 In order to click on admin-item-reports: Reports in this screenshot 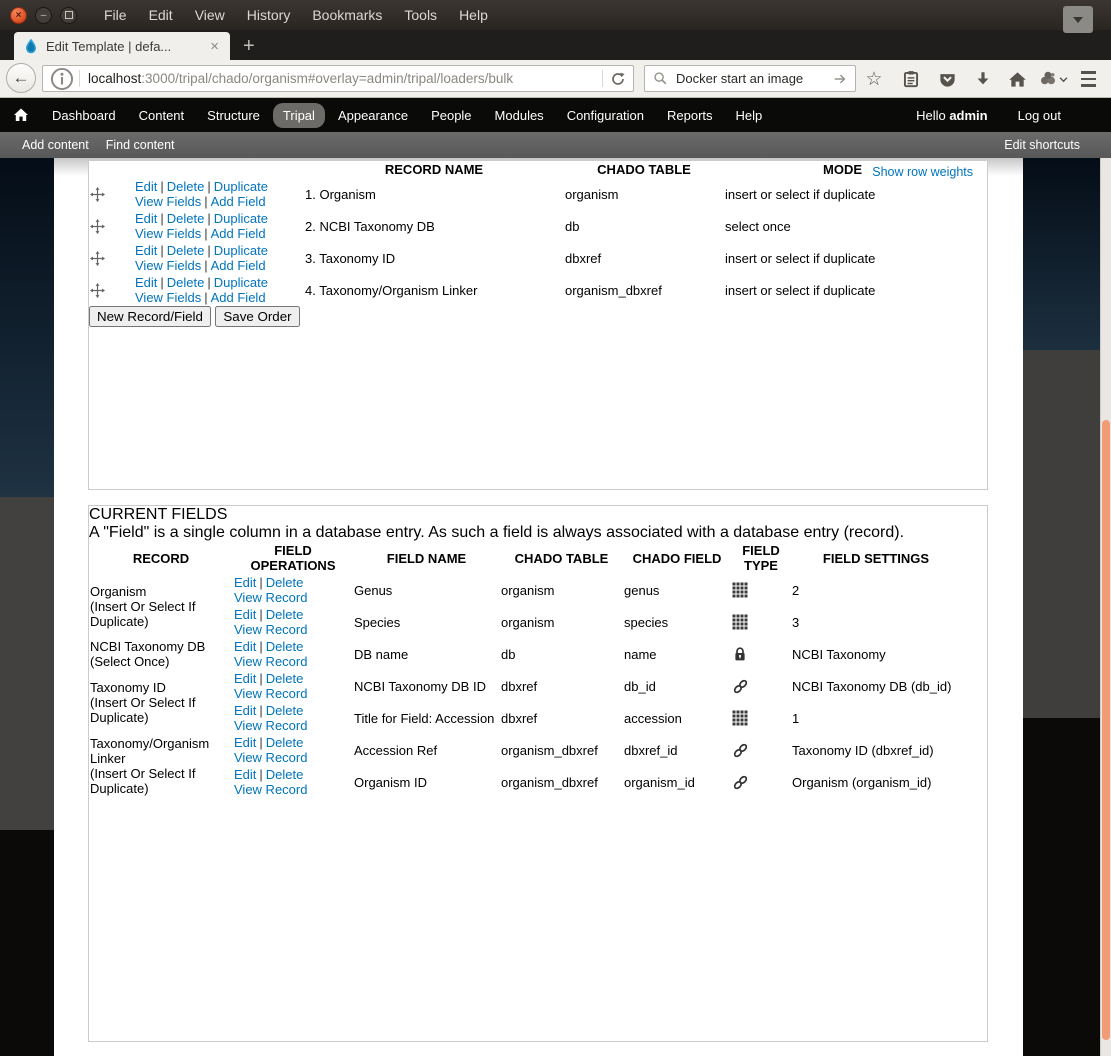, I will do `click(690, 115)`.